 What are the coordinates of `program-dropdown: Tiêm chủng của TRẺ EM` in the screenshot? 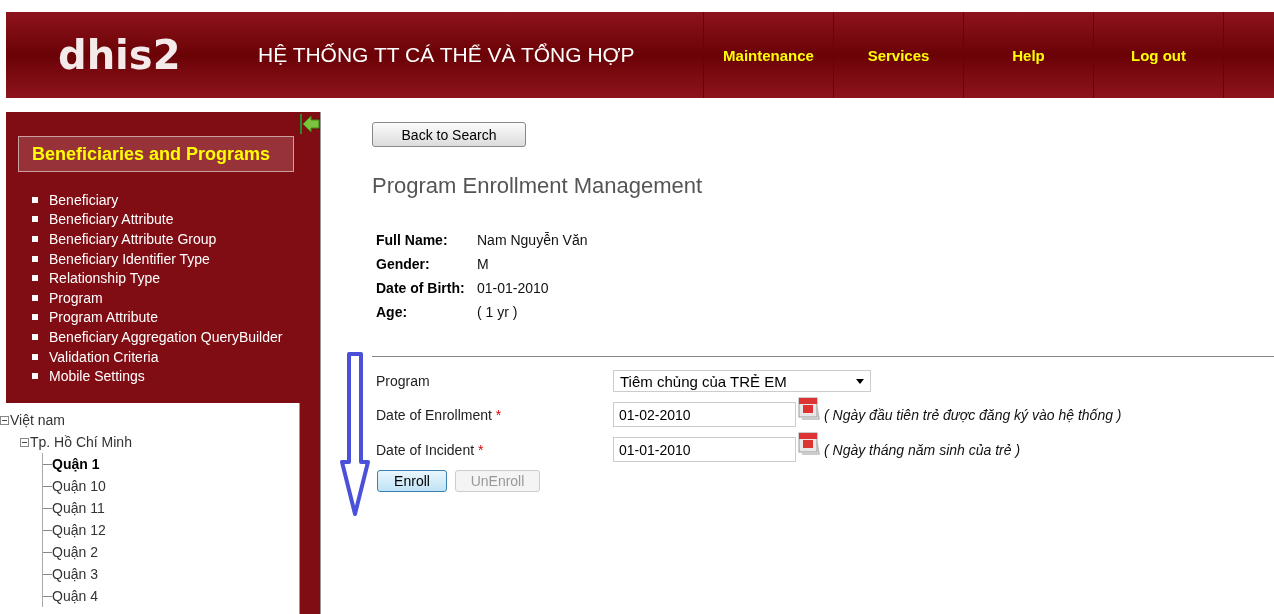 It's located at (742, 381).